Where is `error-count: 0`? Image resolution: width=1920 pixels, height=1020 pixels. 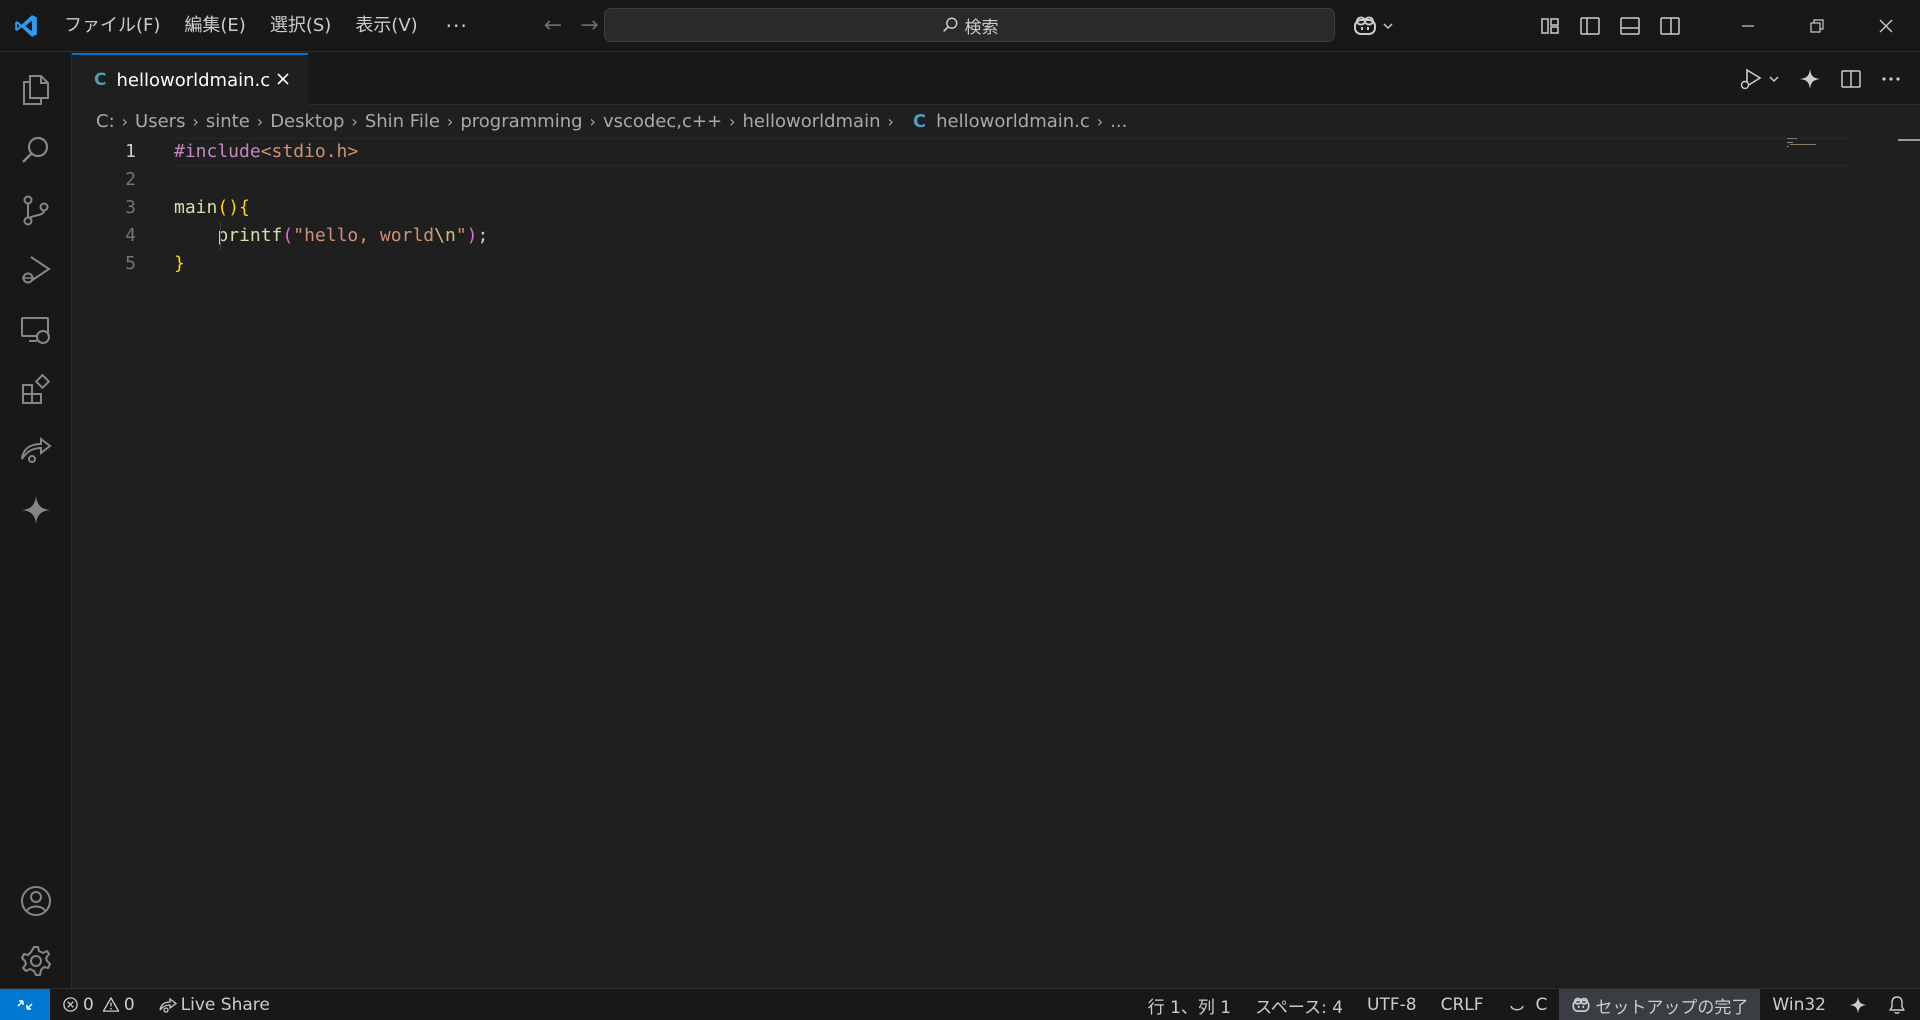 error-count: 0 is located at coordinates (88, 1004).